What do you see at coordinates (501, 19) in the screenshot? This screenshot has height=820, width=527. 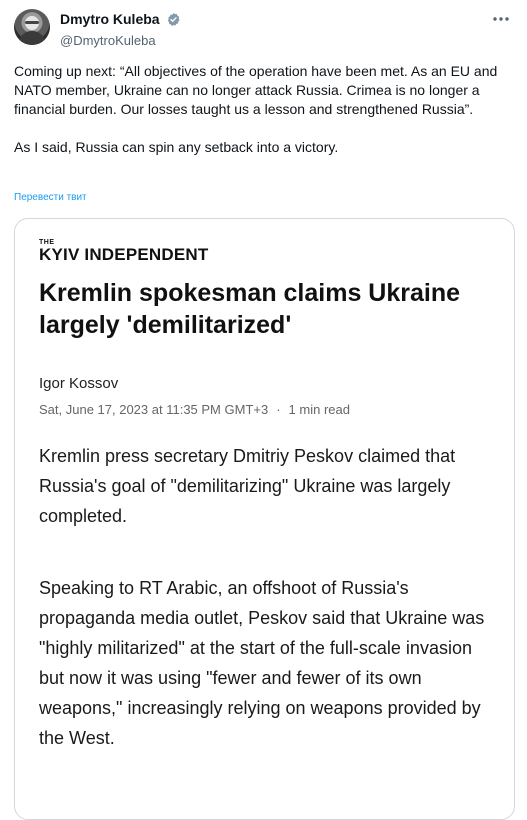 I see `more-options-icon` at bounding box center [501, 19].